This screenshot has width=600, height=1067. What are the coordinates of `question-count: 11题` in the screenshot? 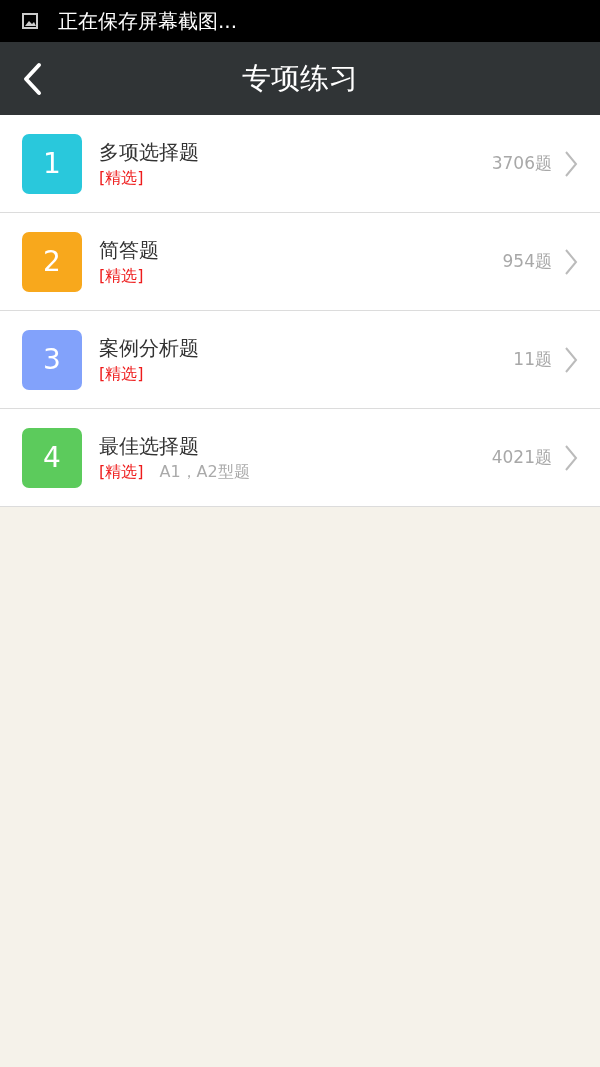 It's located at (532, 359).